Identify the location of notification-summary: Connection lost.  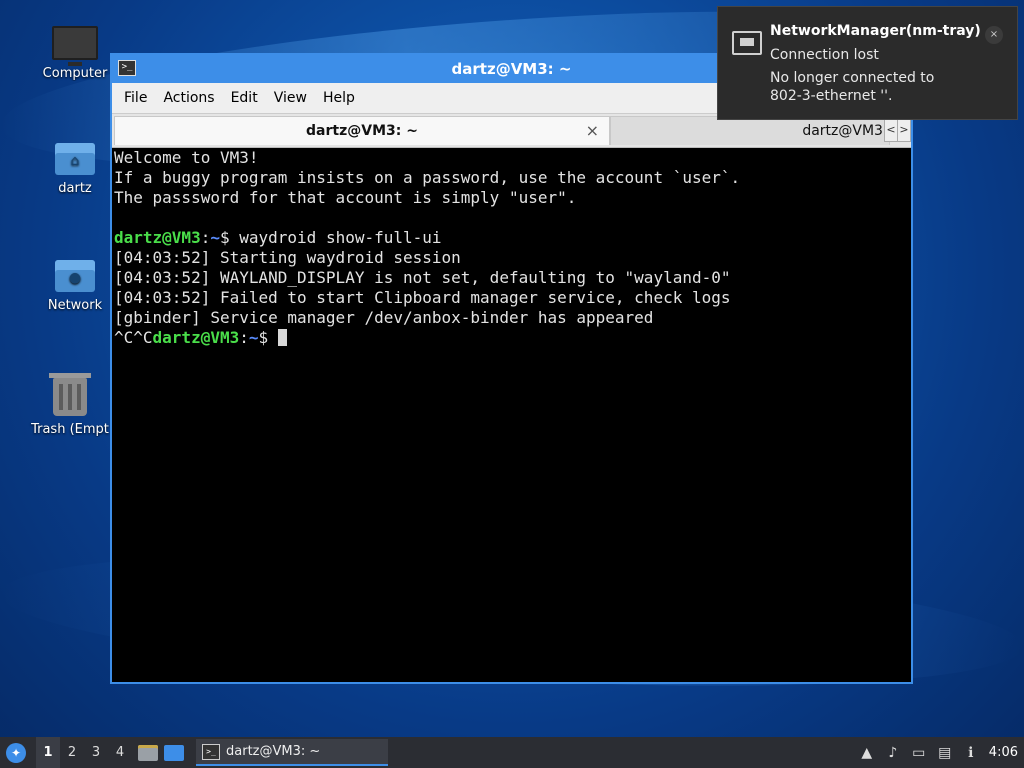
(824, 55).